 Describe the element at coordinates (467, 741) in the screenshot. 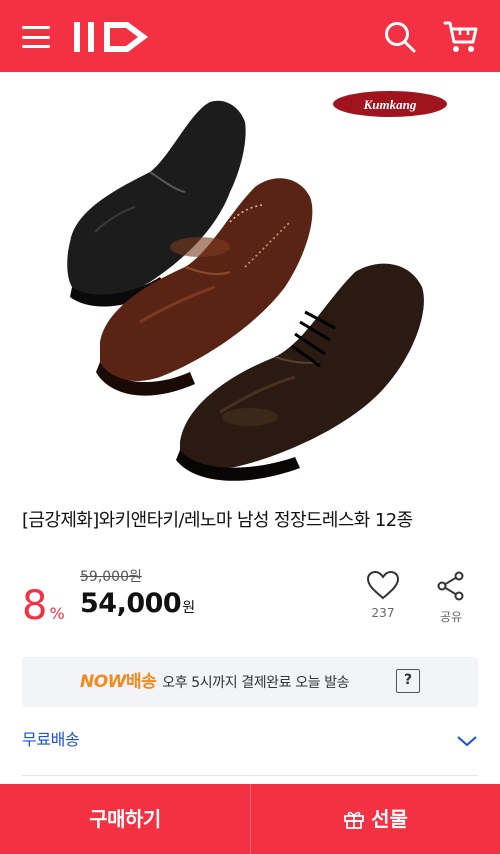

I see `chevron-down-icon` at that location.